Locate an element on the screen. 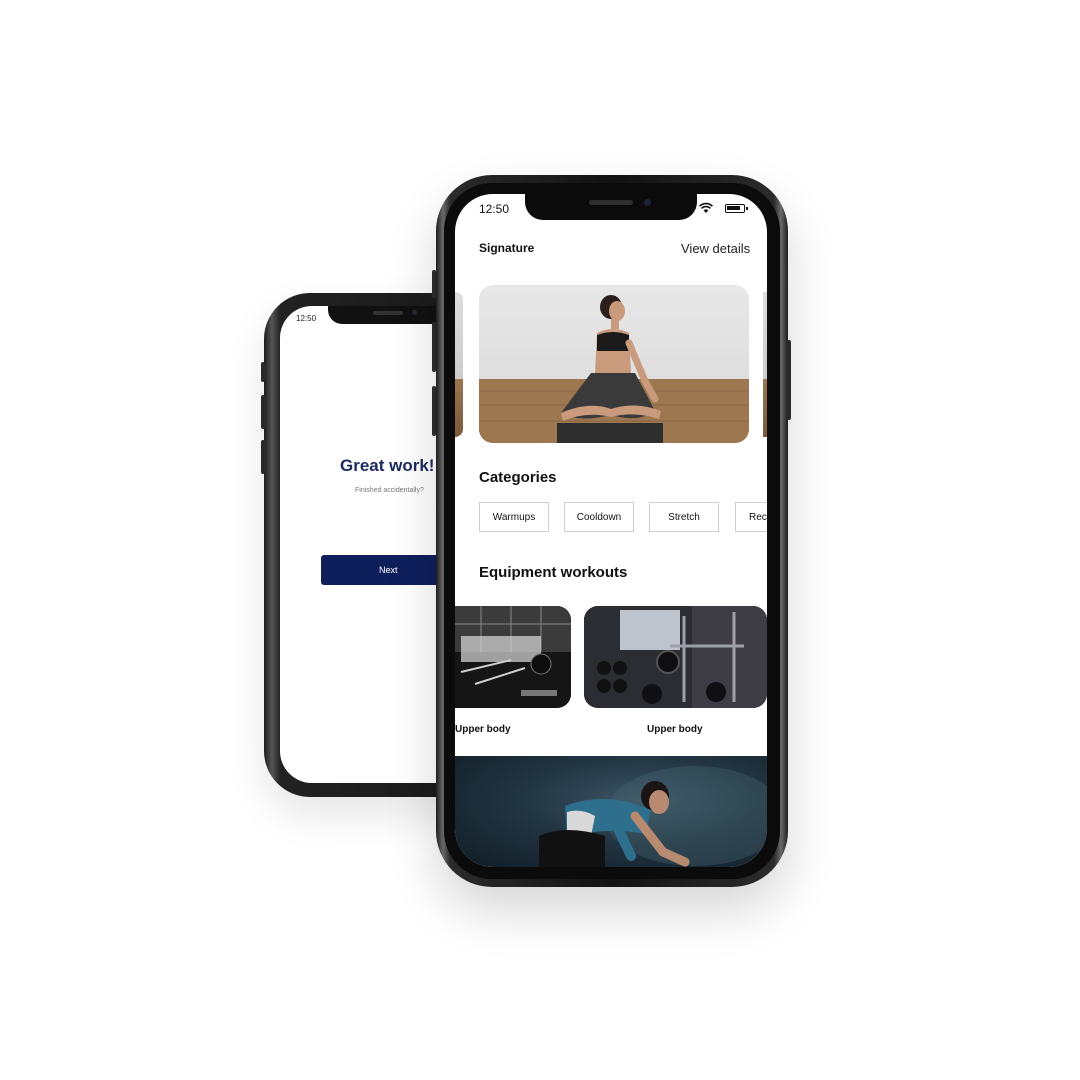 The image size is (1080, 1080). front-phone-notch is located at coordinates (611, 207).